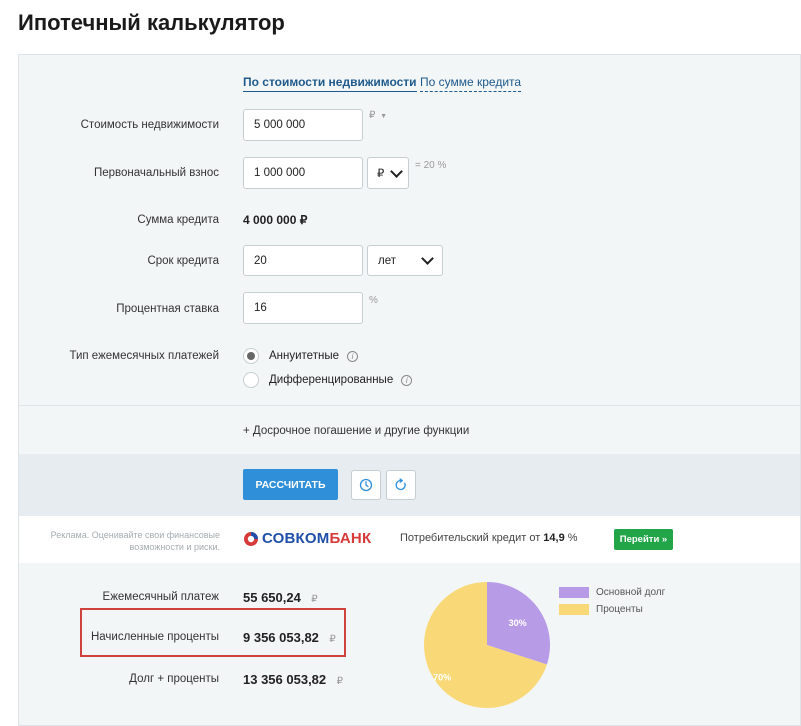 Image resolution: width=801 pixels, height=726 pixels. I want to click on logo-text-bank: БАНК, so click(350, 538).